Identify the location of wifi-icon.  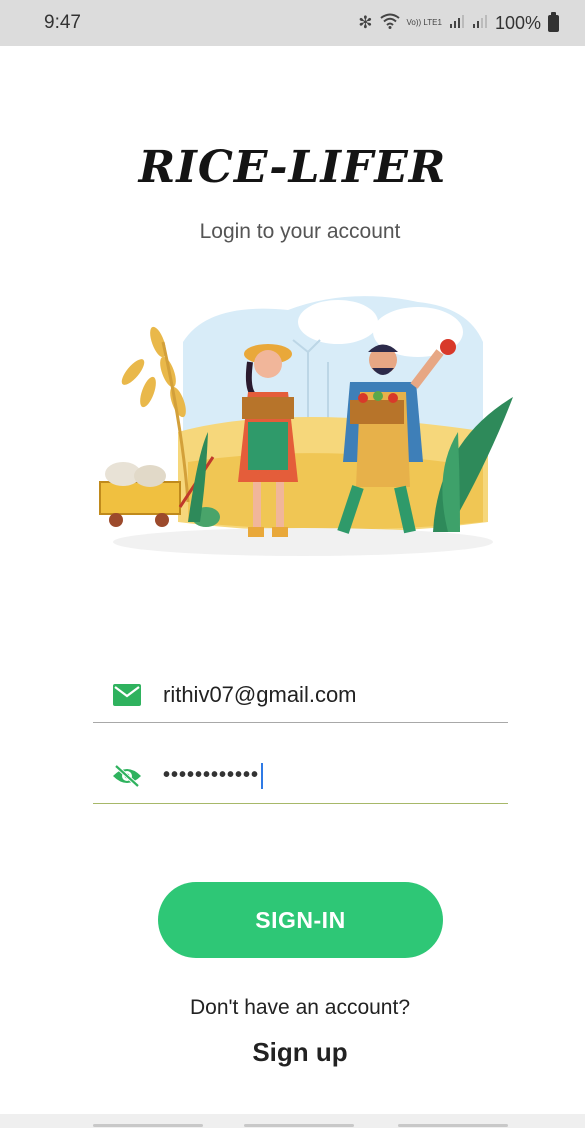
(389, 23).